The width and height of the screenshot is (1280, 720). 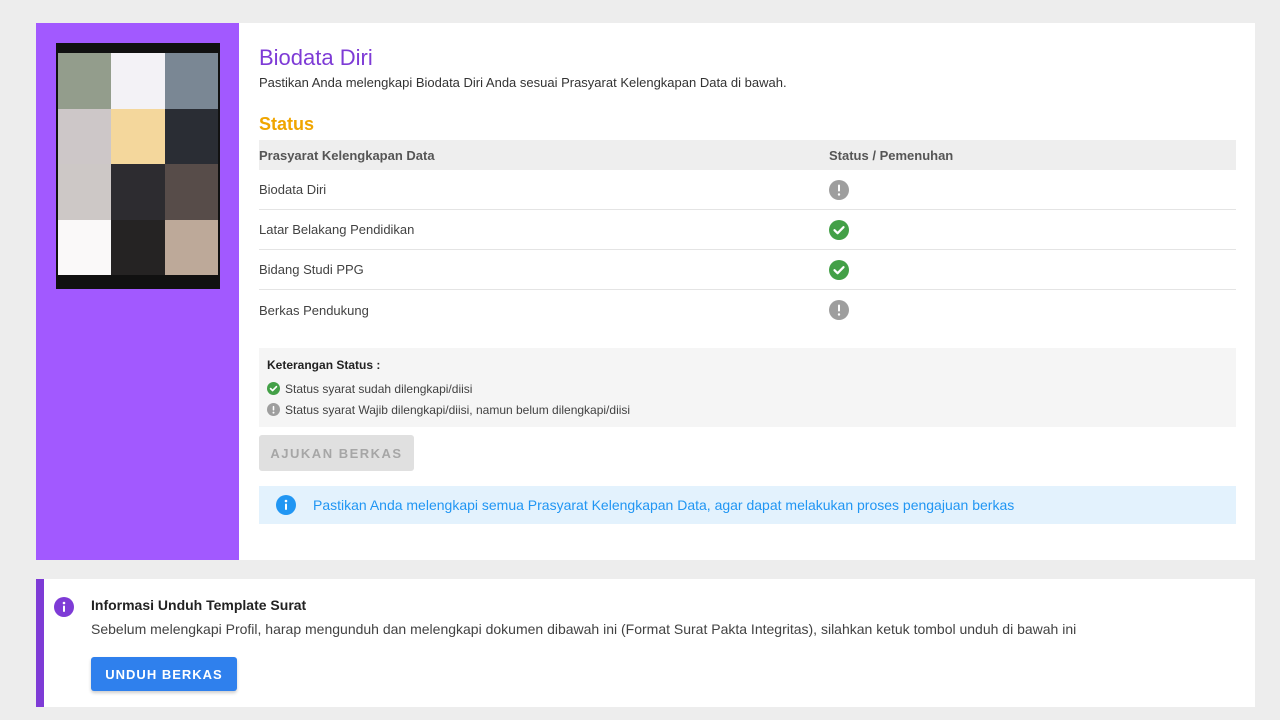 What do you see at coordinates (199, 605) in the screenshot?
I see `template-info-title: Informasi Unduh Template Surat` at bounding box center [199, 605].